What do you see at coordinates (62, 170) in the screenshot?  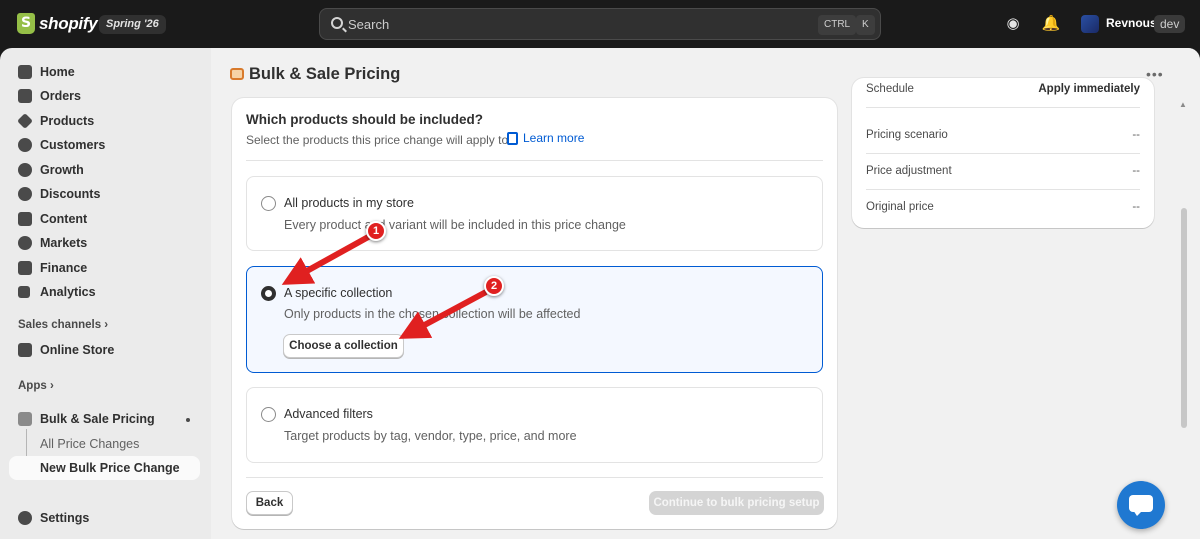 I see `sidebar-item-label: Growth` at bounding box center [62, 170].